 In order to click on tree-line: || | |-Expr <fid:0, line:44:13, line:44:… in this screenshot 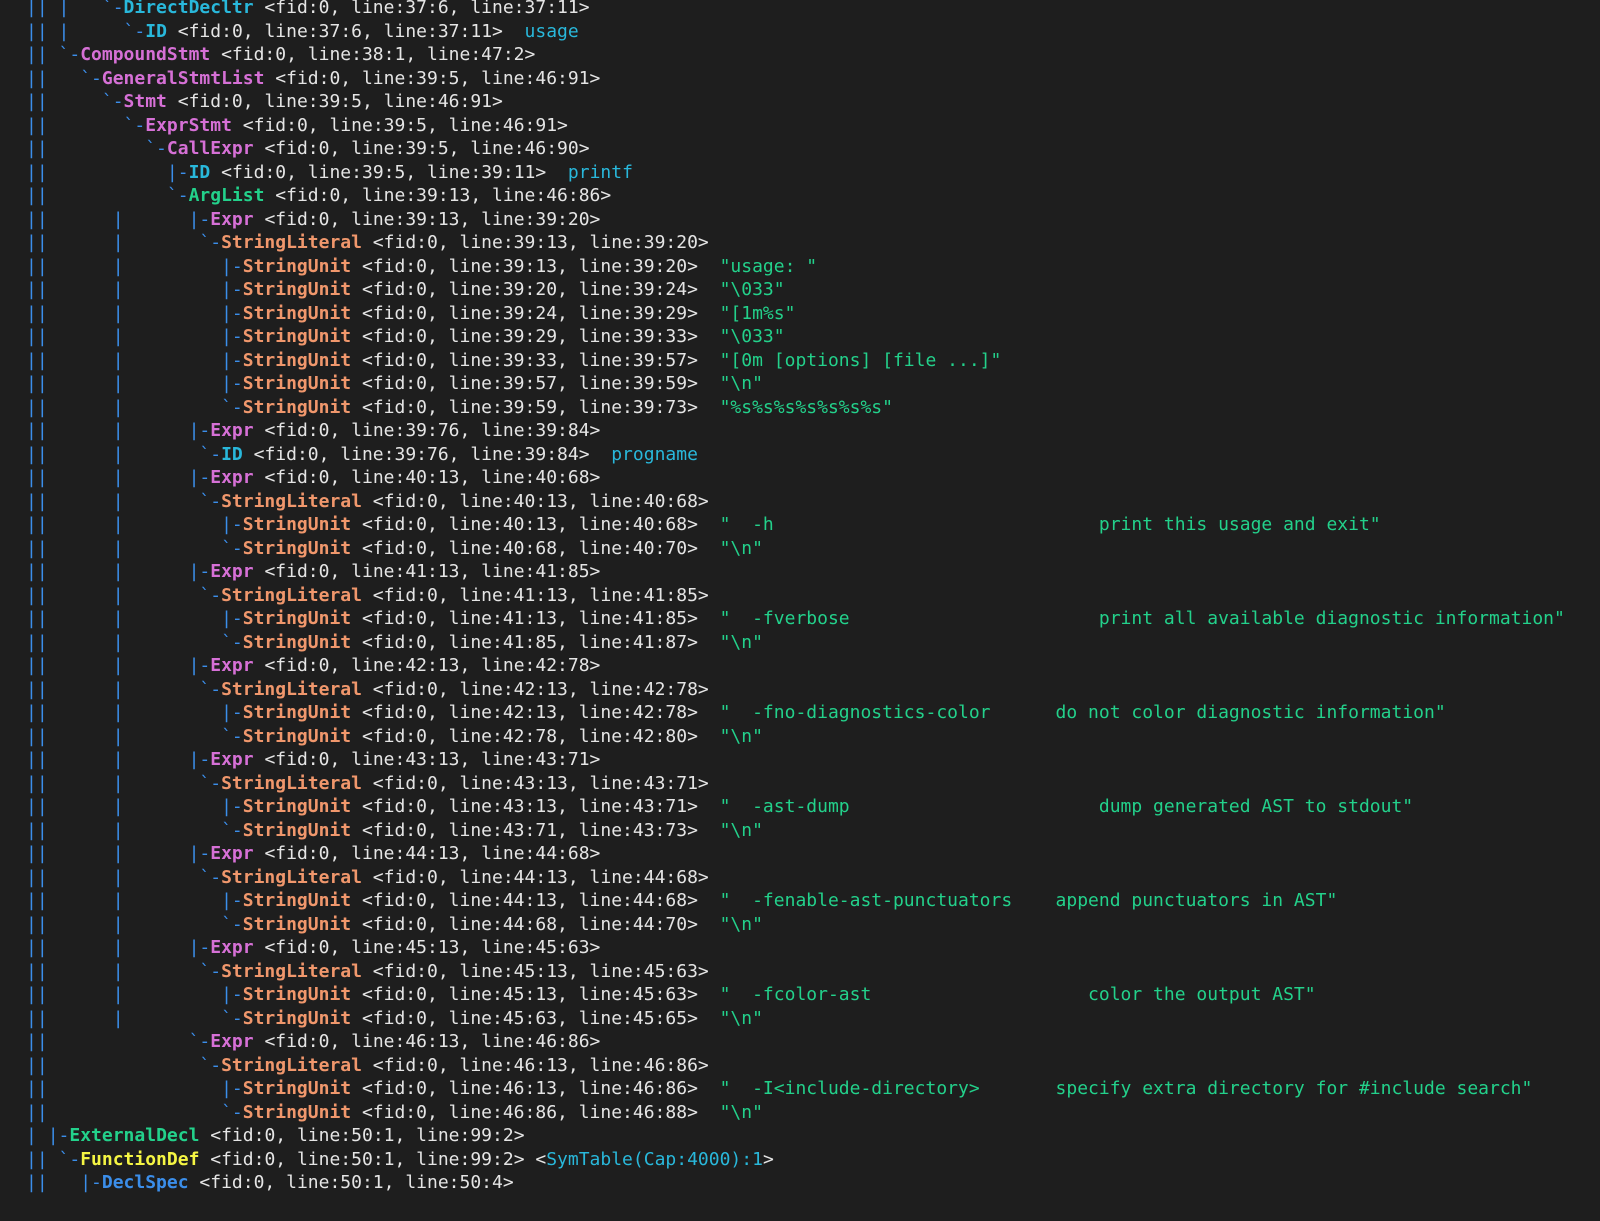, I will do `click(313, 854)`.